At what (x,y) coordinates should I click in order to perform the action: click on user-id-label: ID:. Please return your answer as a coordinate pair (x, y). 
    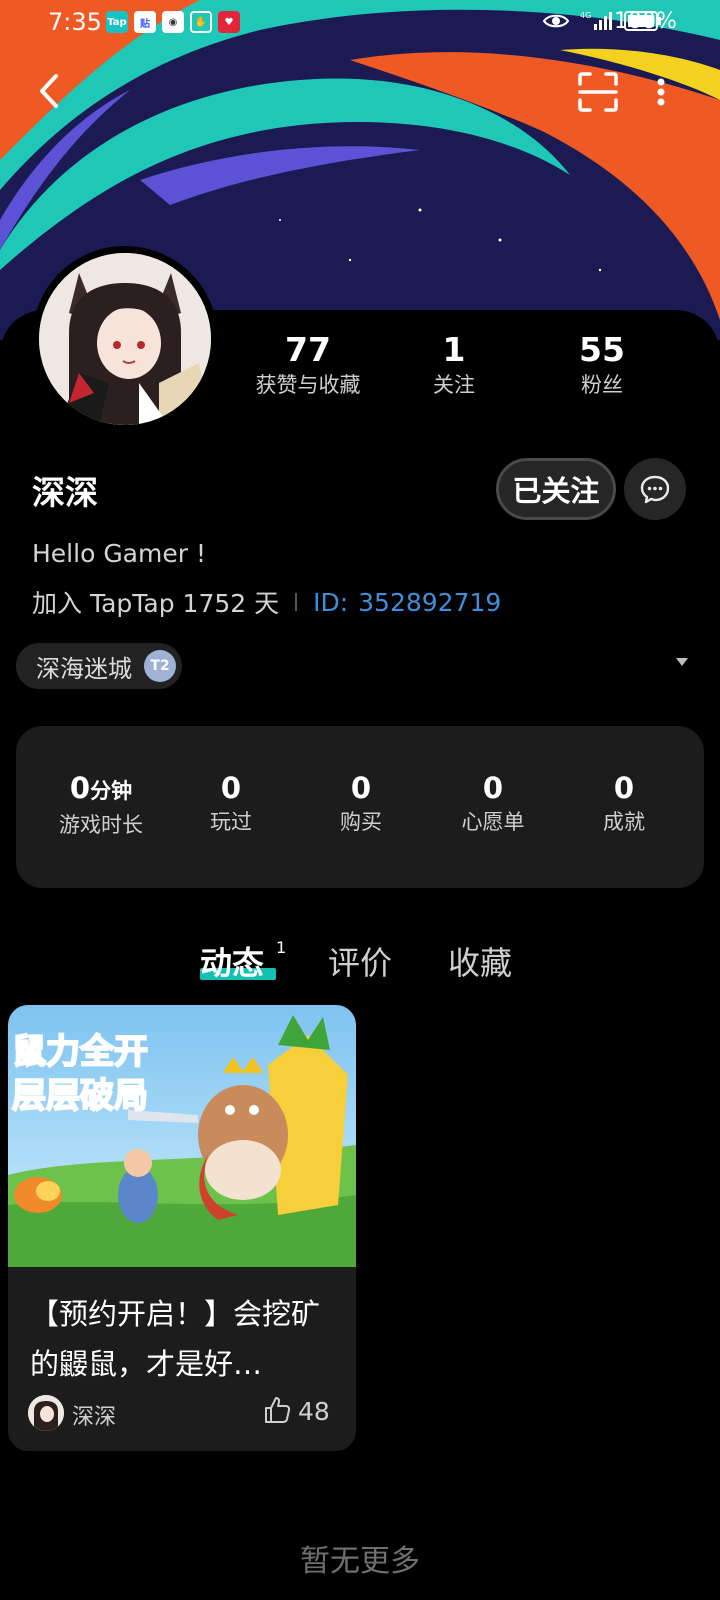
    Looking at the image, I should click on (331, 602).